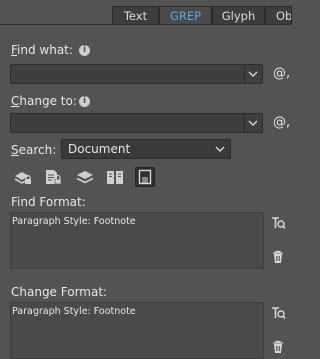 The width and height of the screenshot is (320, 359). I want to click on tab-text: Text, so click(135, 15).